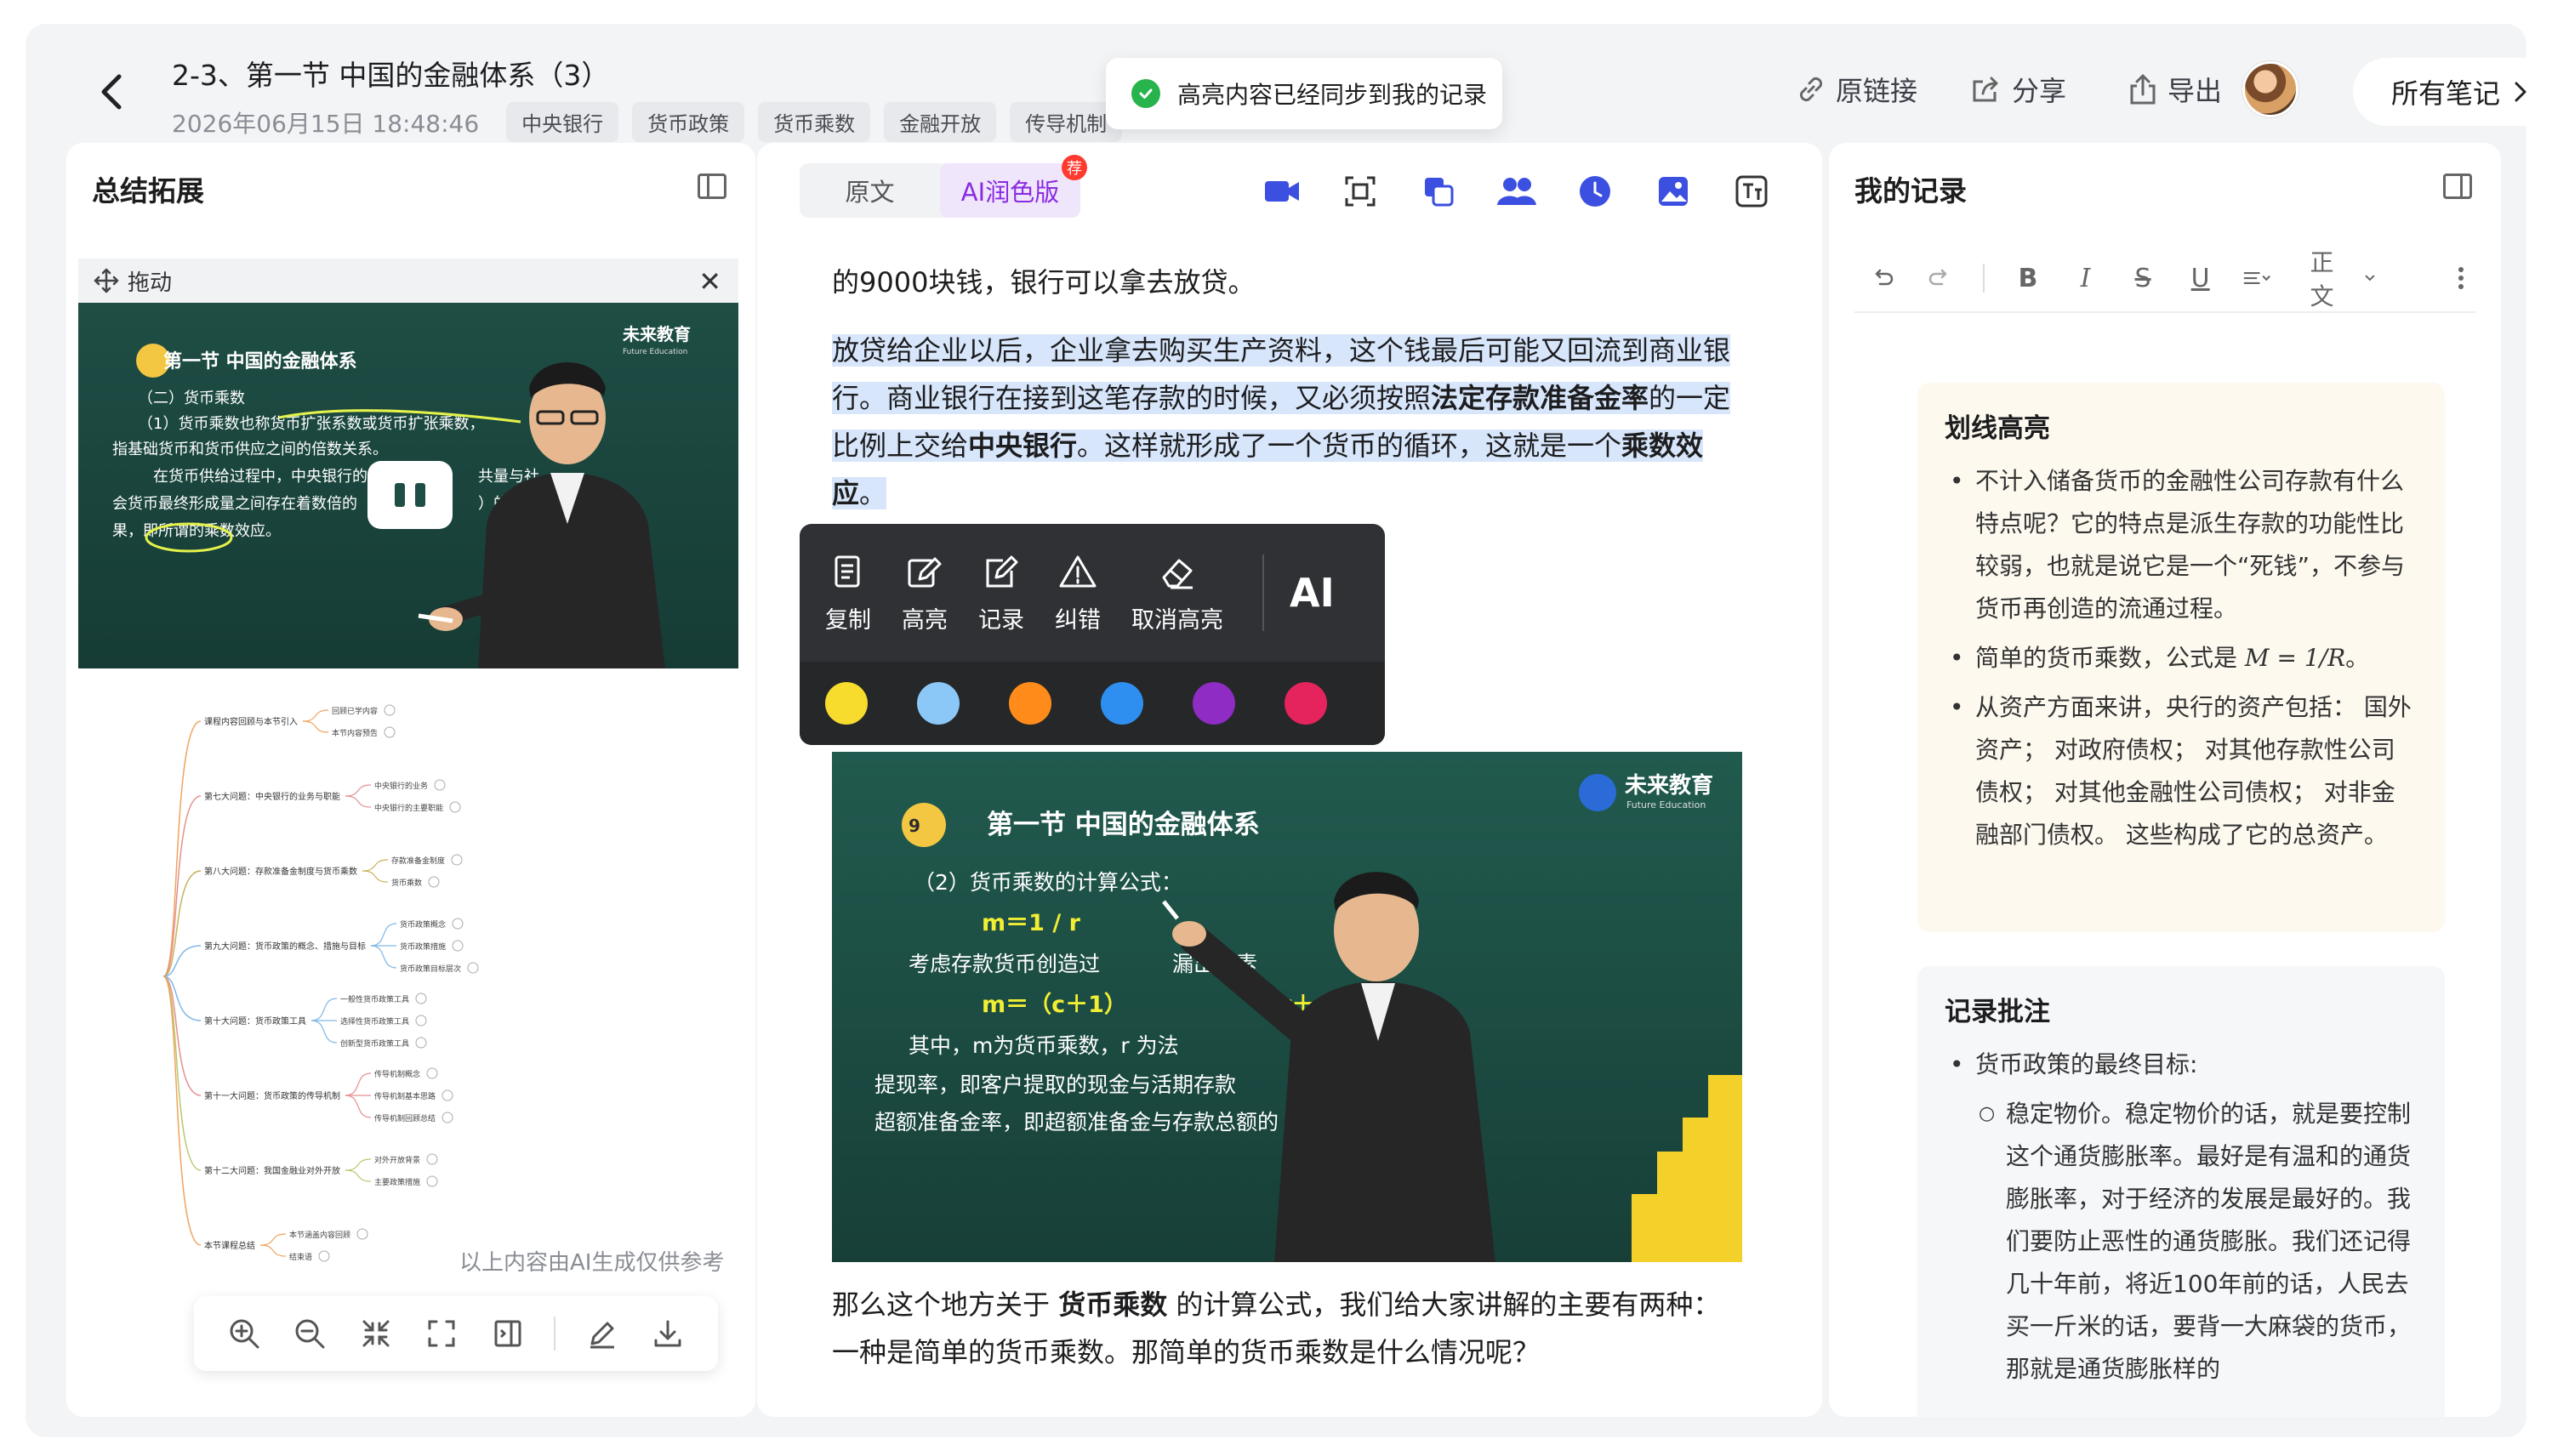 The width and height of the screenshot is (2552, 1456). What do you see at coordinates (1673, 191) in the screenshot?
I see `image-icon` at bounding box center [1673, 191].